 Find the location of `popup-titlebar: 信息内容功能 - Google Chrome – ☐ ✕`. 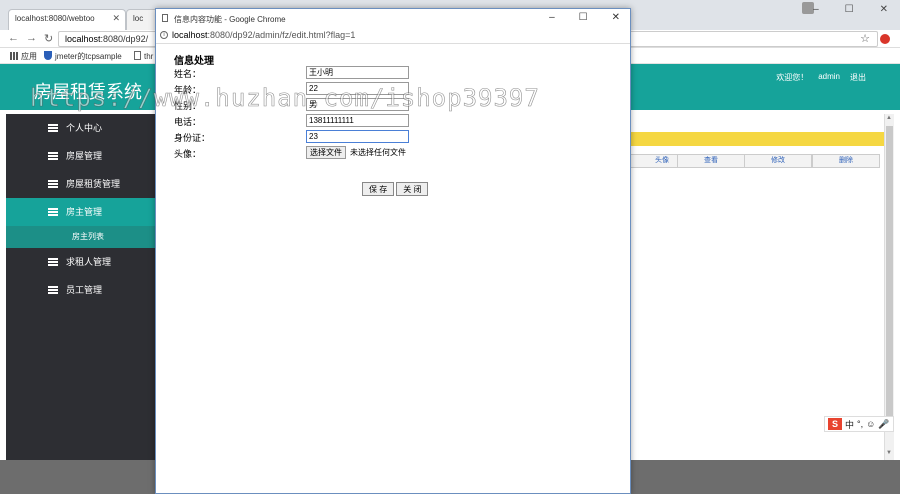

popup-titlebar: 信息内容功能 - Google Chrome – ☐ ✕ is located at coordinates (393, 18).